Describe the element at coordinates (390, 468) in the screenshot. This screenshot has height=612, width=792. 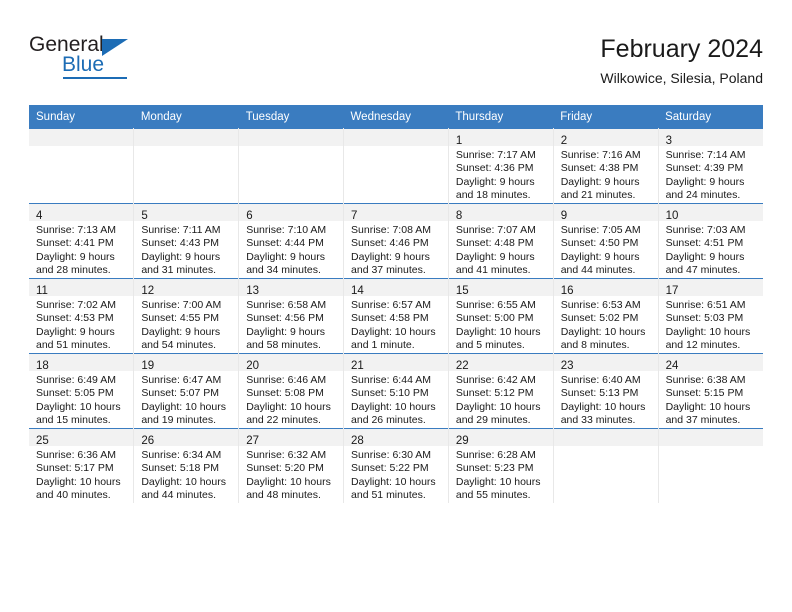
I see `day-detail-line: Sunset: 5:22 PM` at that location.